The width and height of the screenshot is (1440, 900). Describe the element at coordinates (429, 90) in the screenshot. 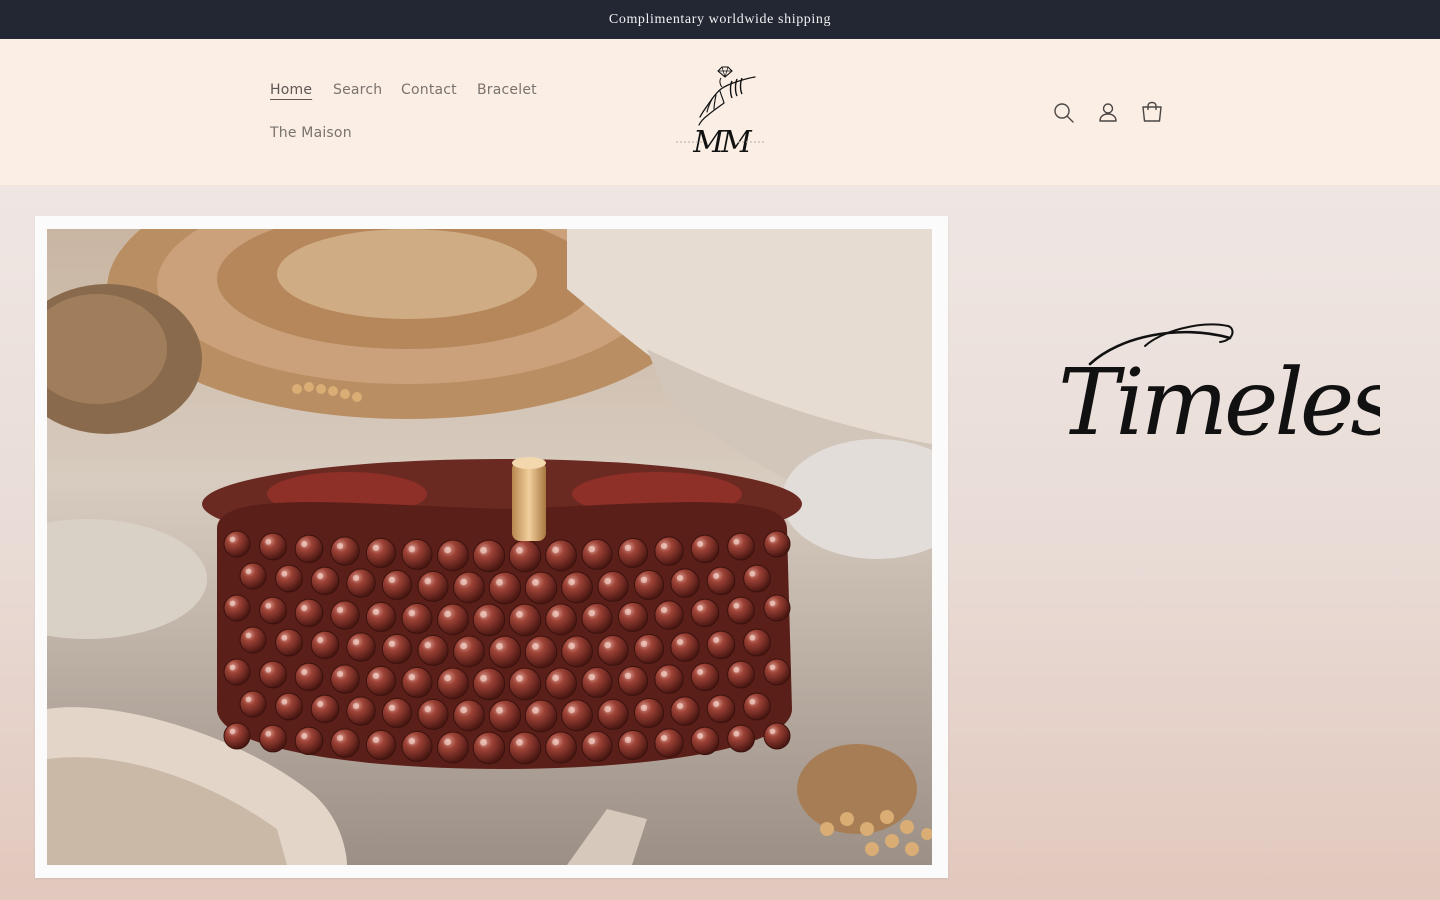

I see `nav-link-contact: Contact` at that location.